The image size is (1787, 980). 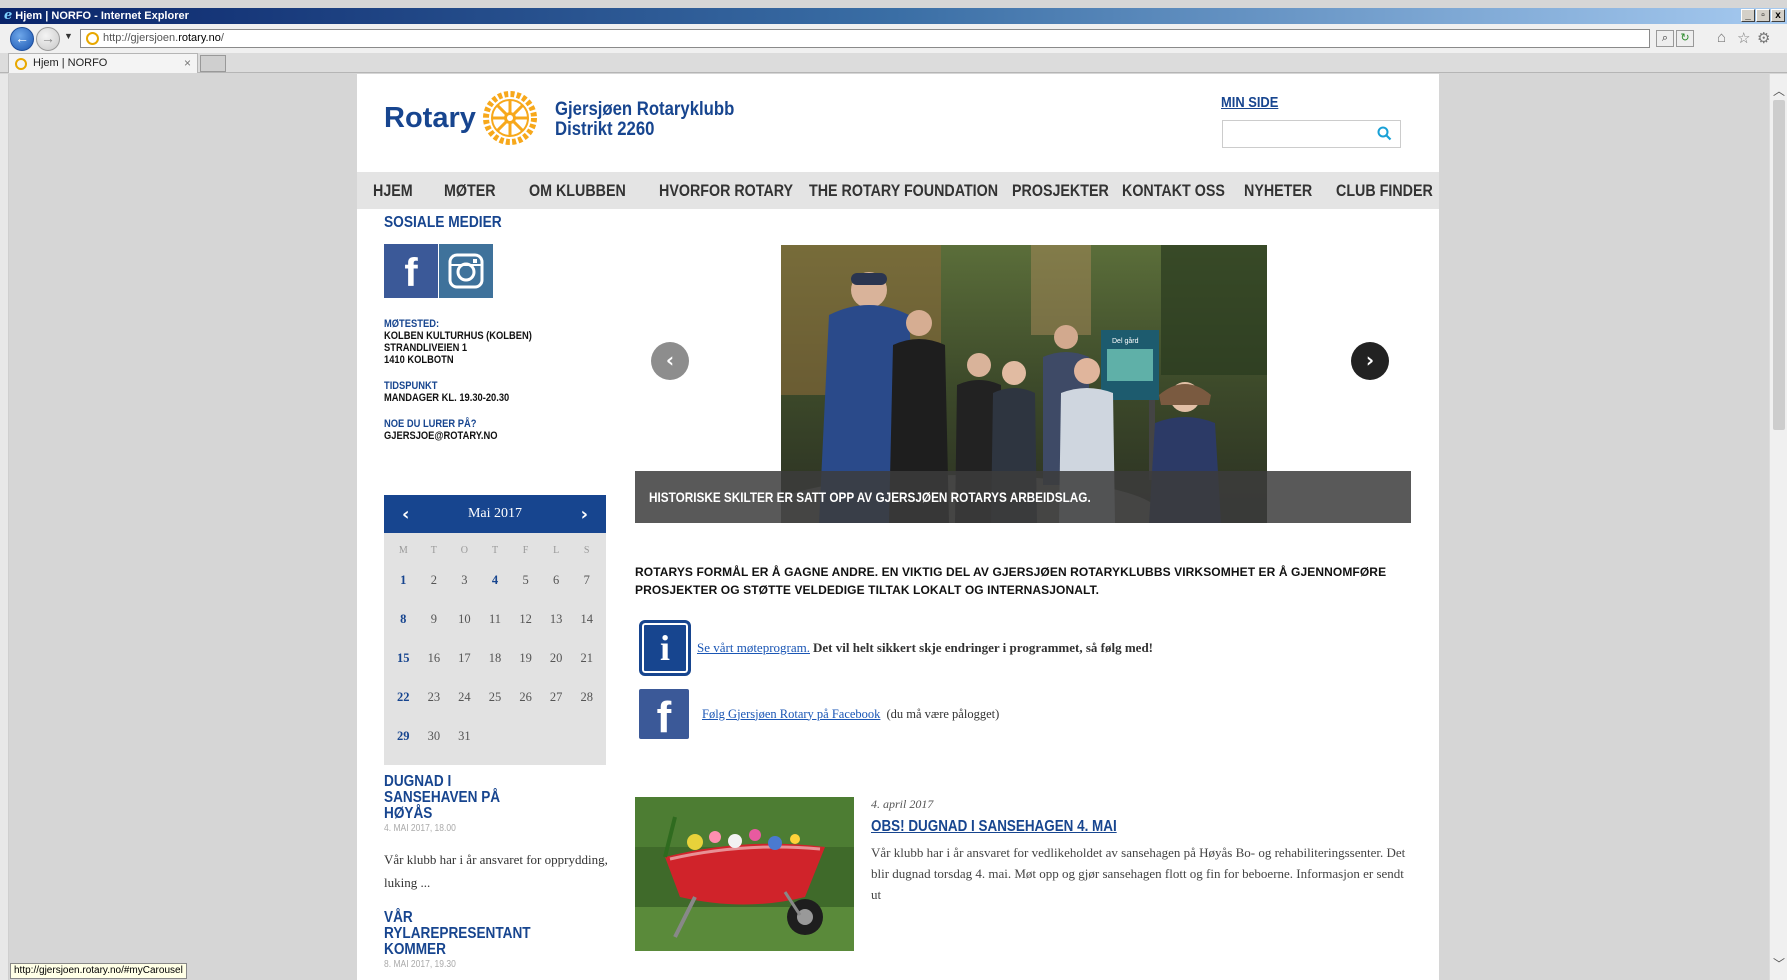 I want to click on nav-moter: MØTER, so click(x=470, y=191).